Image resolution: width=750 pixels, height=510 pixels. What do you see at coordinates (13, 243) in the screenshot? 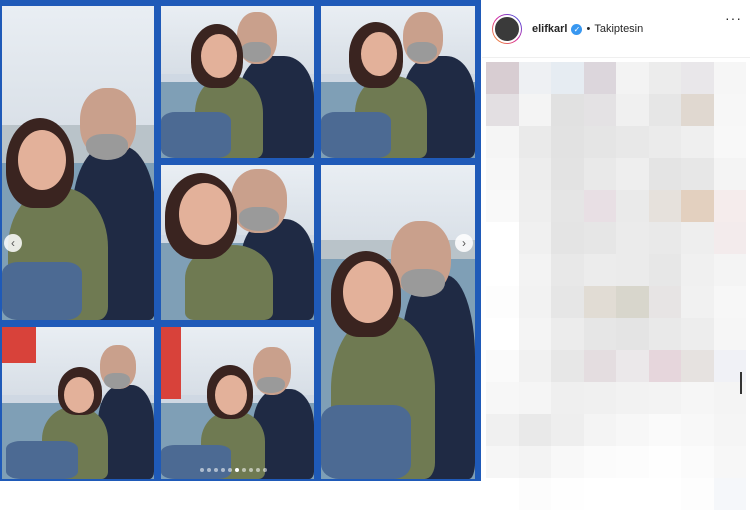
I see `chevron-left-icon: ‹` at bounding box center [13, 243].